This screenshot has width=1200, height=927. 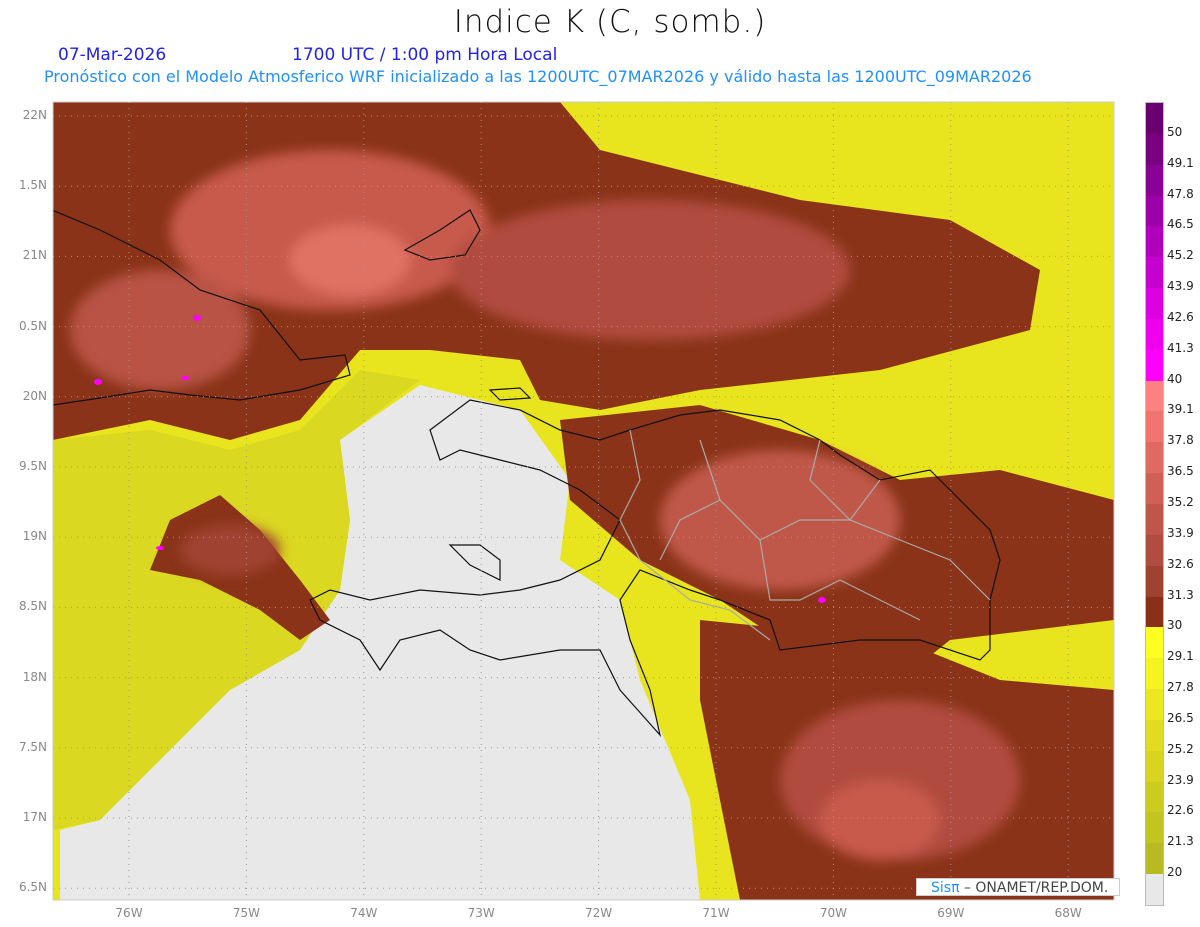 I want to click on colorbar-label: 33.9, so click(x=1180, y=532).